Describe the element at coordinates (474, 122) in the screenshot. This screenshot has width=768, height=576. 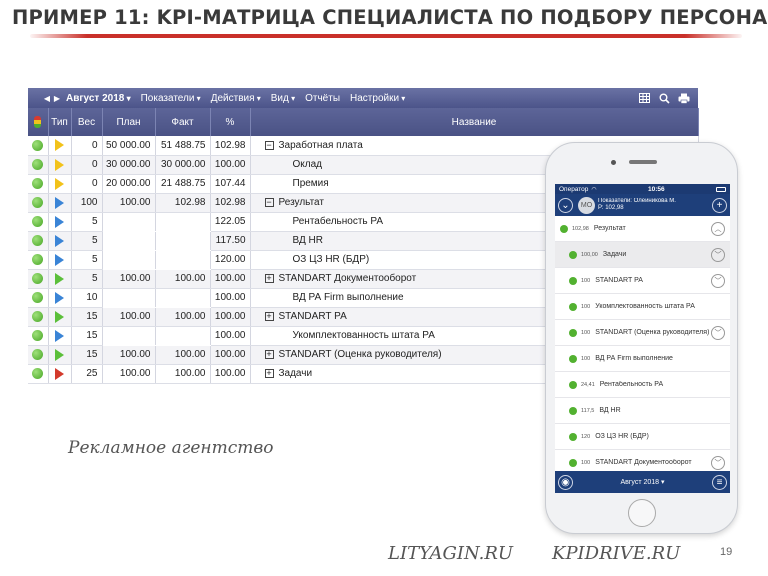
I see `name-column-header: Название` at that location.